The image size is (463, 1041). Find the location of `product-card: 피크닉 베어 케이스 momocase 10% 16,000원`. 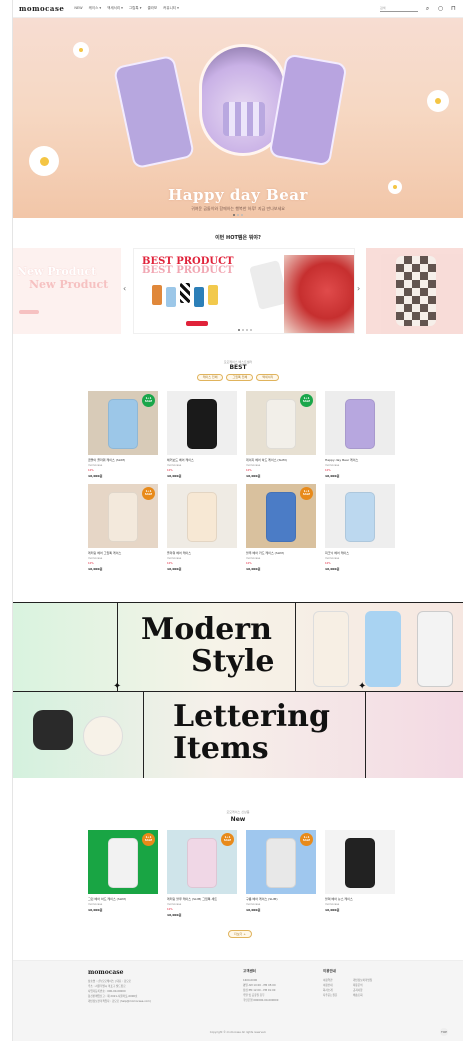

product-card: 피크닉 베어 케이스 momocase 10% 16,000원 is located at coordinates (360, 527).